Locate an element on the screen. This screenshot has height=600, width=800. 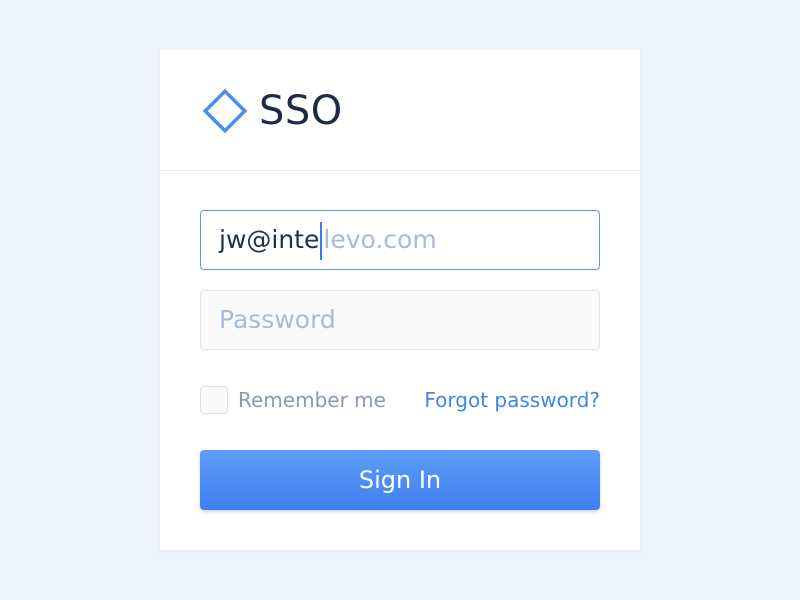
email-field-text: jw@inte levo.com is located at coordinates (328, 240).